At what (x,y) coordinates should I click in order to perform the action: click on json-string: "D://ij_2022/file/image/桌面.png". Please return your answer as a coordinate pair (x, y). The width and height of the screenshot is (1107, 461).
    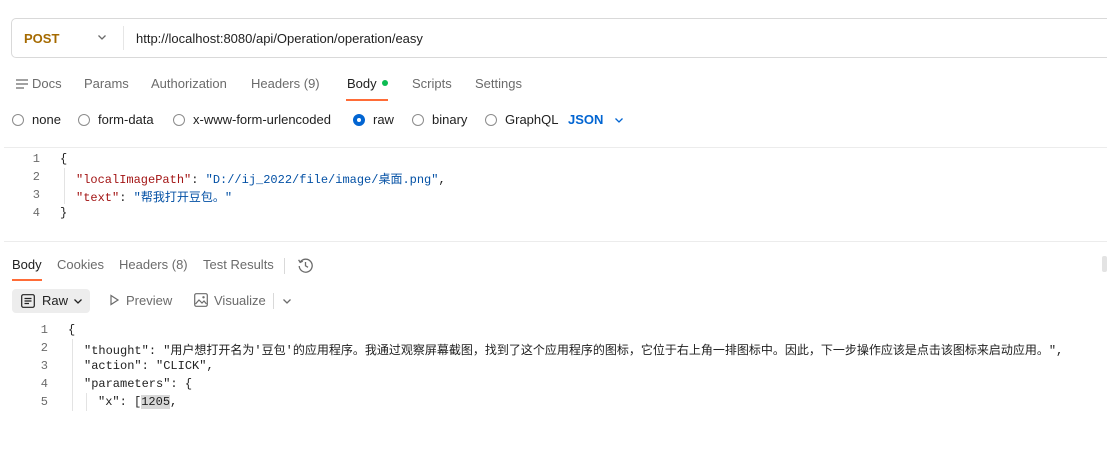
    Looking at the image, I should click on (322, 180).